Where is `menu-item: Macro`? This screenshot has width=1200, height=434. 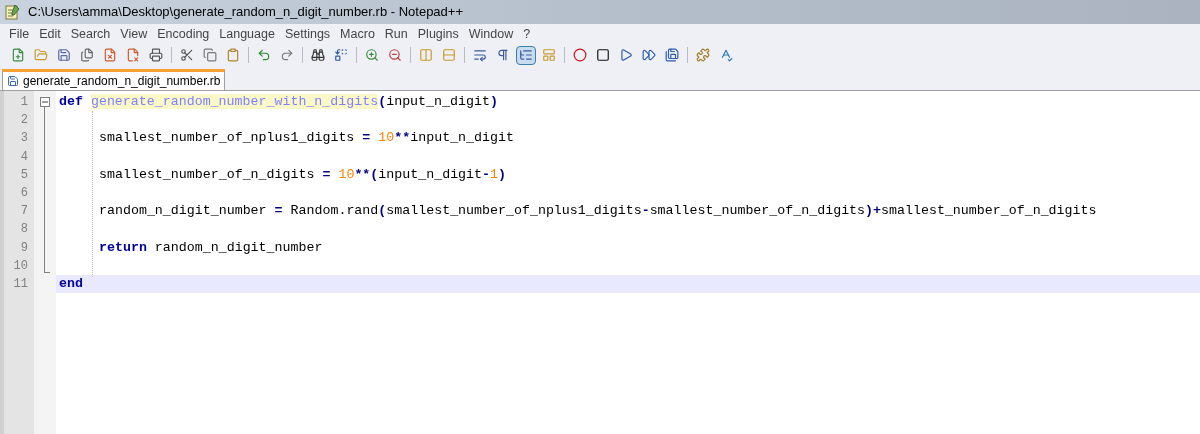 menu-item: Macro is located at coordinates (357, 34).